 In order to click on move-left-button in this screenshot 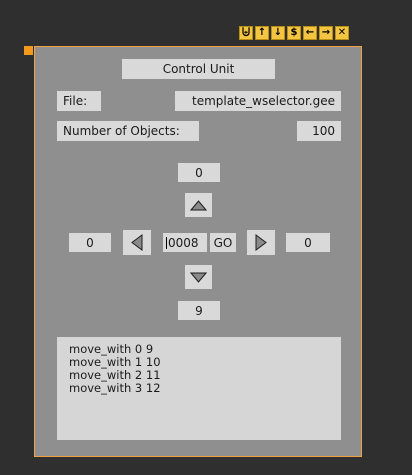, I will do `click(137, 242)`.